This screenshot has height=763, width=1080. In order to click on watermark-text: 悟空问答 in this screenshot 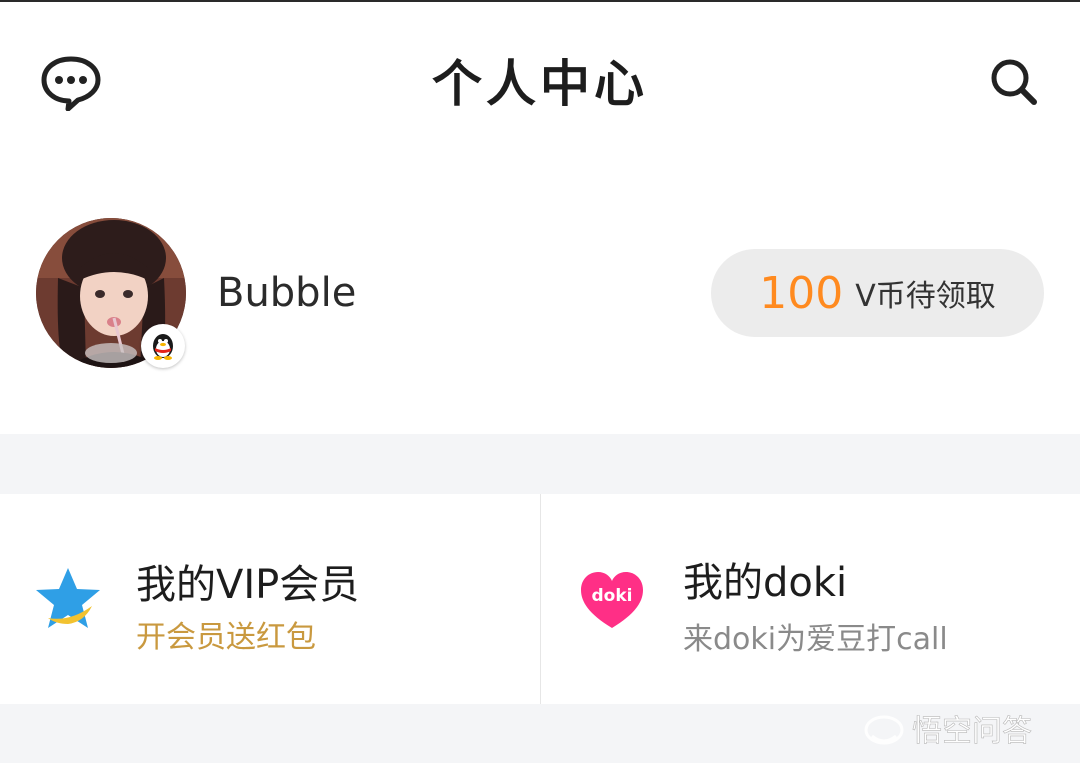, I will do `click(972, 731)`.